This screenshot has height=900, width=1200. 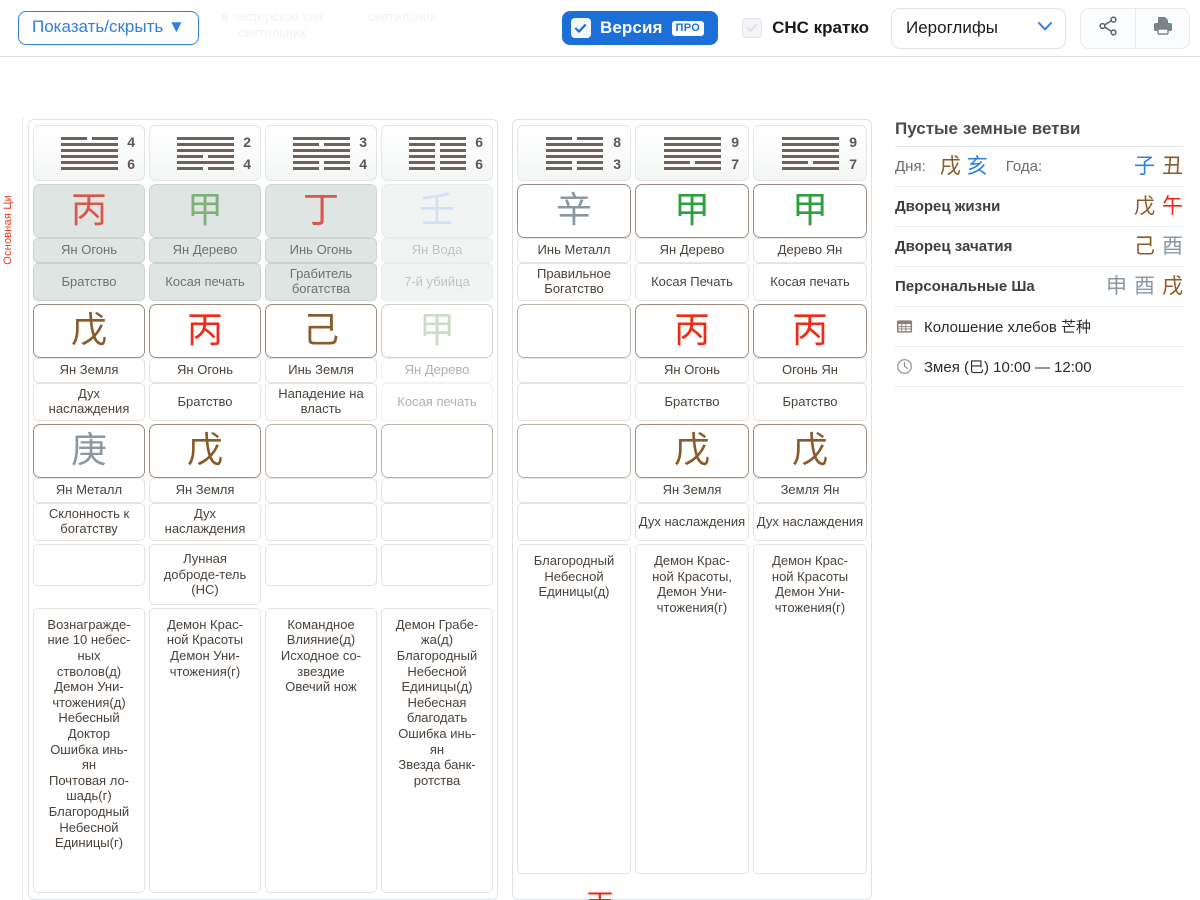 What do you see at coordinates (1158, 166) in the screenshot?
I see `year-branches: 子丑` at bounding box center [1158, 166].